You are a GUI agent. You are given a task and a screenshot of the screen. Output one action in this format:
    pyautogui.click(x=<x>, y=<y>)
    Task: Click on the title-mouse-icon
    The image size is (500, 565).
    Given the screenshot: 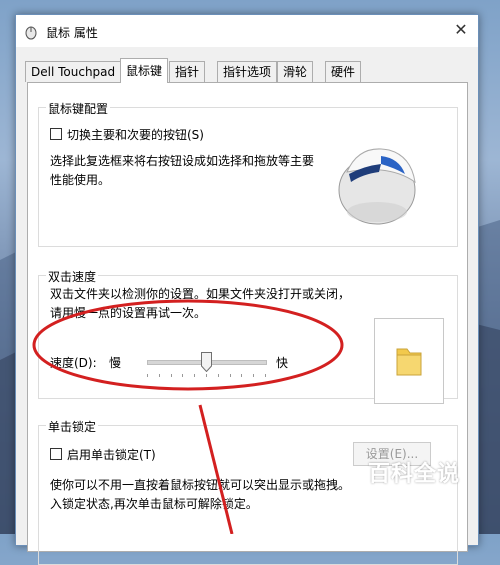 What is the action you would take?
    pyautogui.click(x=31, y=33)
    